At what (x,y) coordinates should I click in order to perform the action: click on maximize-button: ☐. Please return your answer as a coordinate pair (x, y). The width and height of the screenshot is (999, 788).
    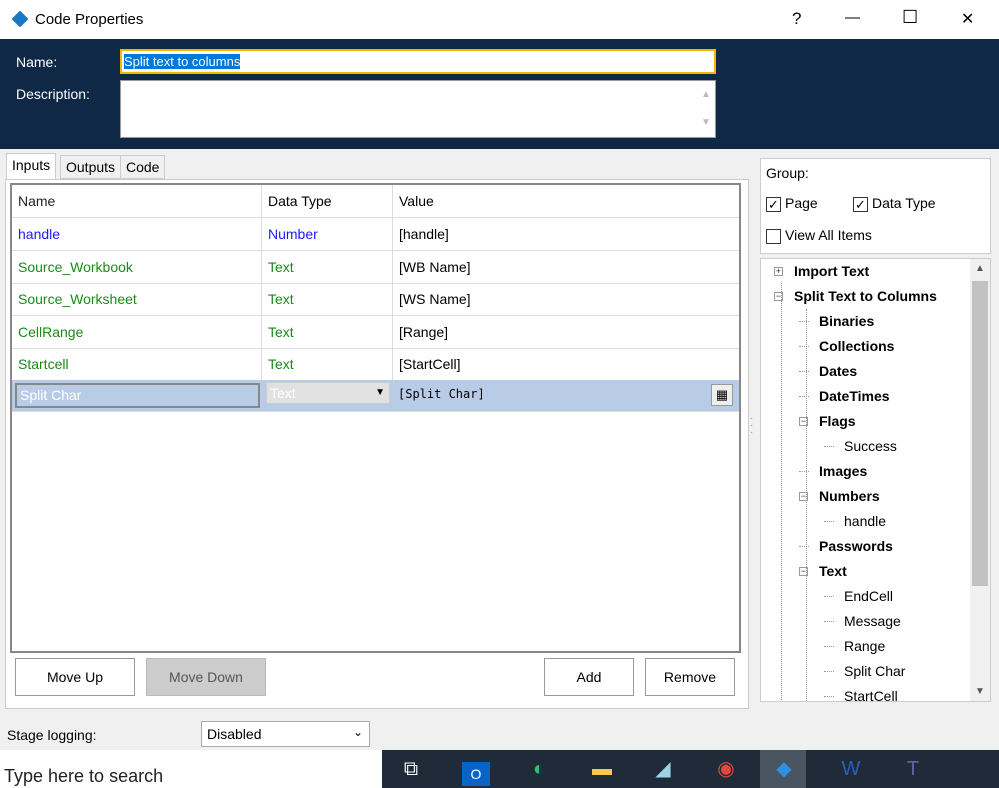
    Looking at the image, I should click on (910, 17).